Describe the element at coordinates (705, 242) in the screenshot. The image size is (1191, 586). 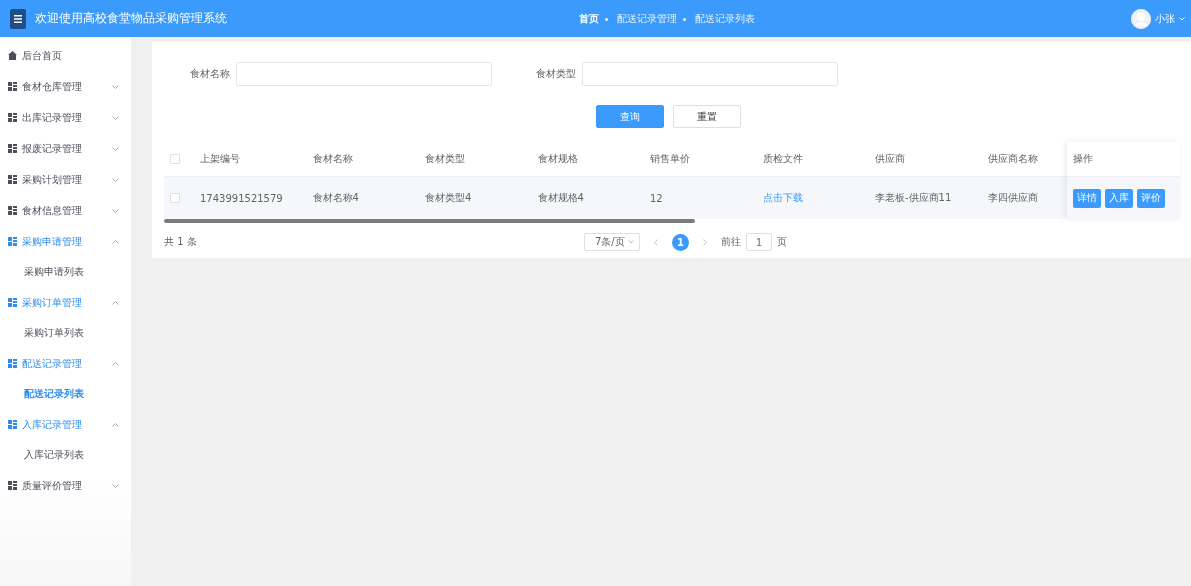
I see `chevron-right-icon` at that location.